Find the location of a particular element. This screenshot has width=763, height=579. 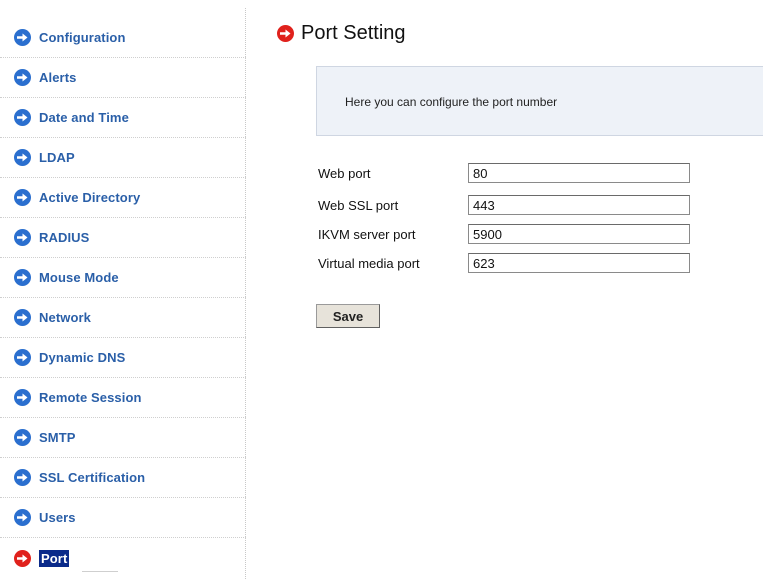

sidebar-item-ldap: LDAP is located at coordinates (123, 158).